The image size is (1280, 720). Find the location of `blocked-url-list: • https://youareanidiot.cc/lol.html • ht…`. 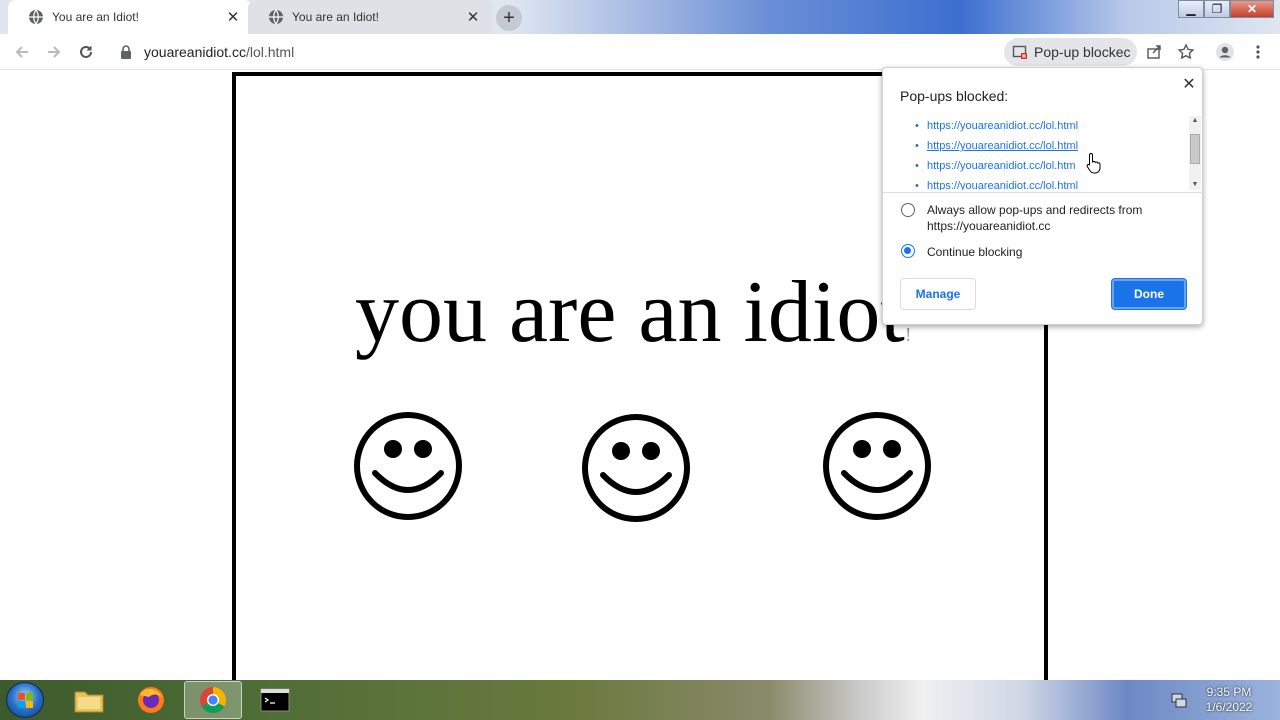

blocked-url-list: • https://youareanidiot.cc/lol.html • ht… is located at coordinates (1043, 153).